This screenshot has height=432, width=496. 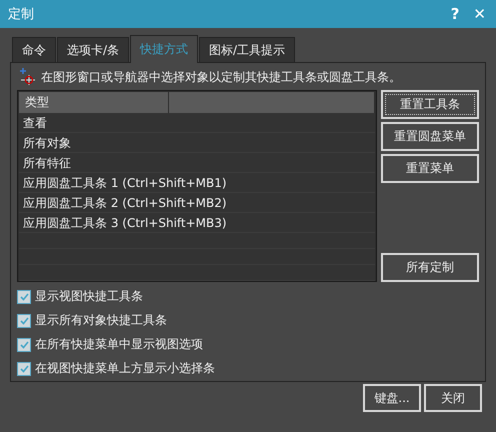 What do you see at coordinates (197, 203) in the screenshot?
I see `table-row: 应用圆盘工具条 2 (Ctrl+Shift+MB2)` at bounding box center [197, 203].